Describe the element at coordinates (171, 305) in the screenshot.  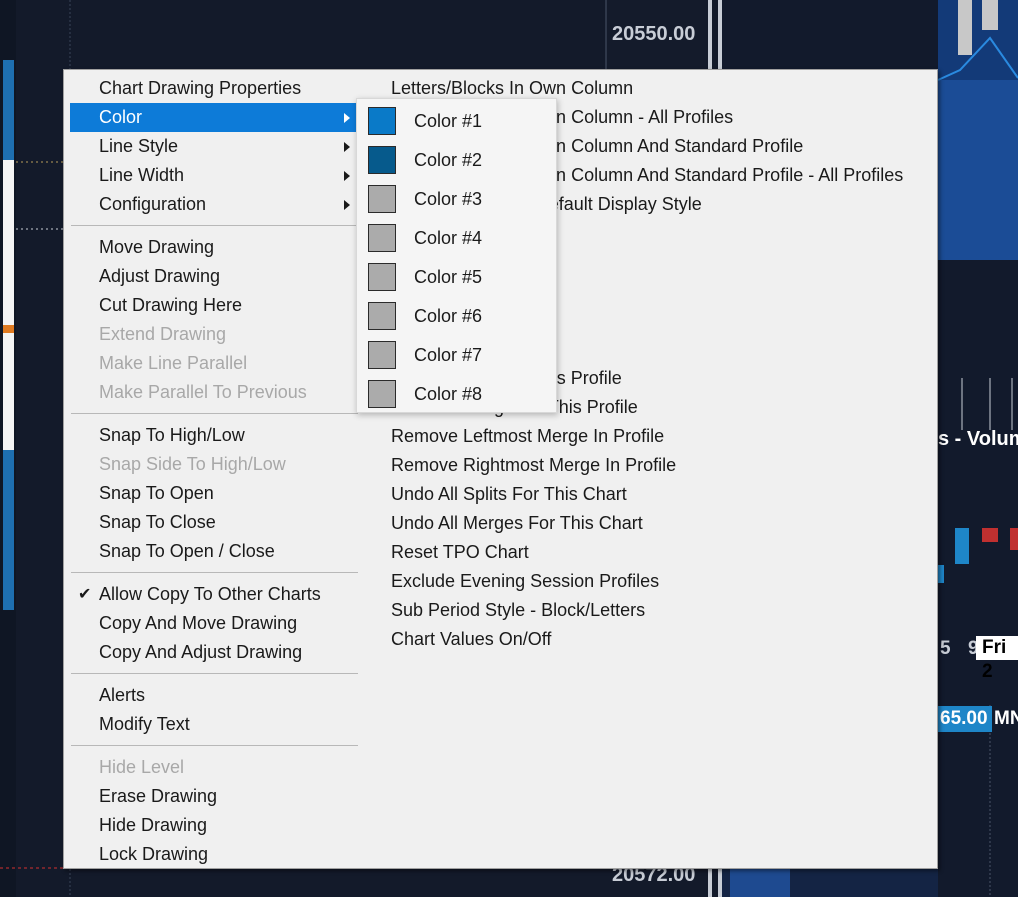
I see `menu-item-label: Cut Drawing Here` at that location.